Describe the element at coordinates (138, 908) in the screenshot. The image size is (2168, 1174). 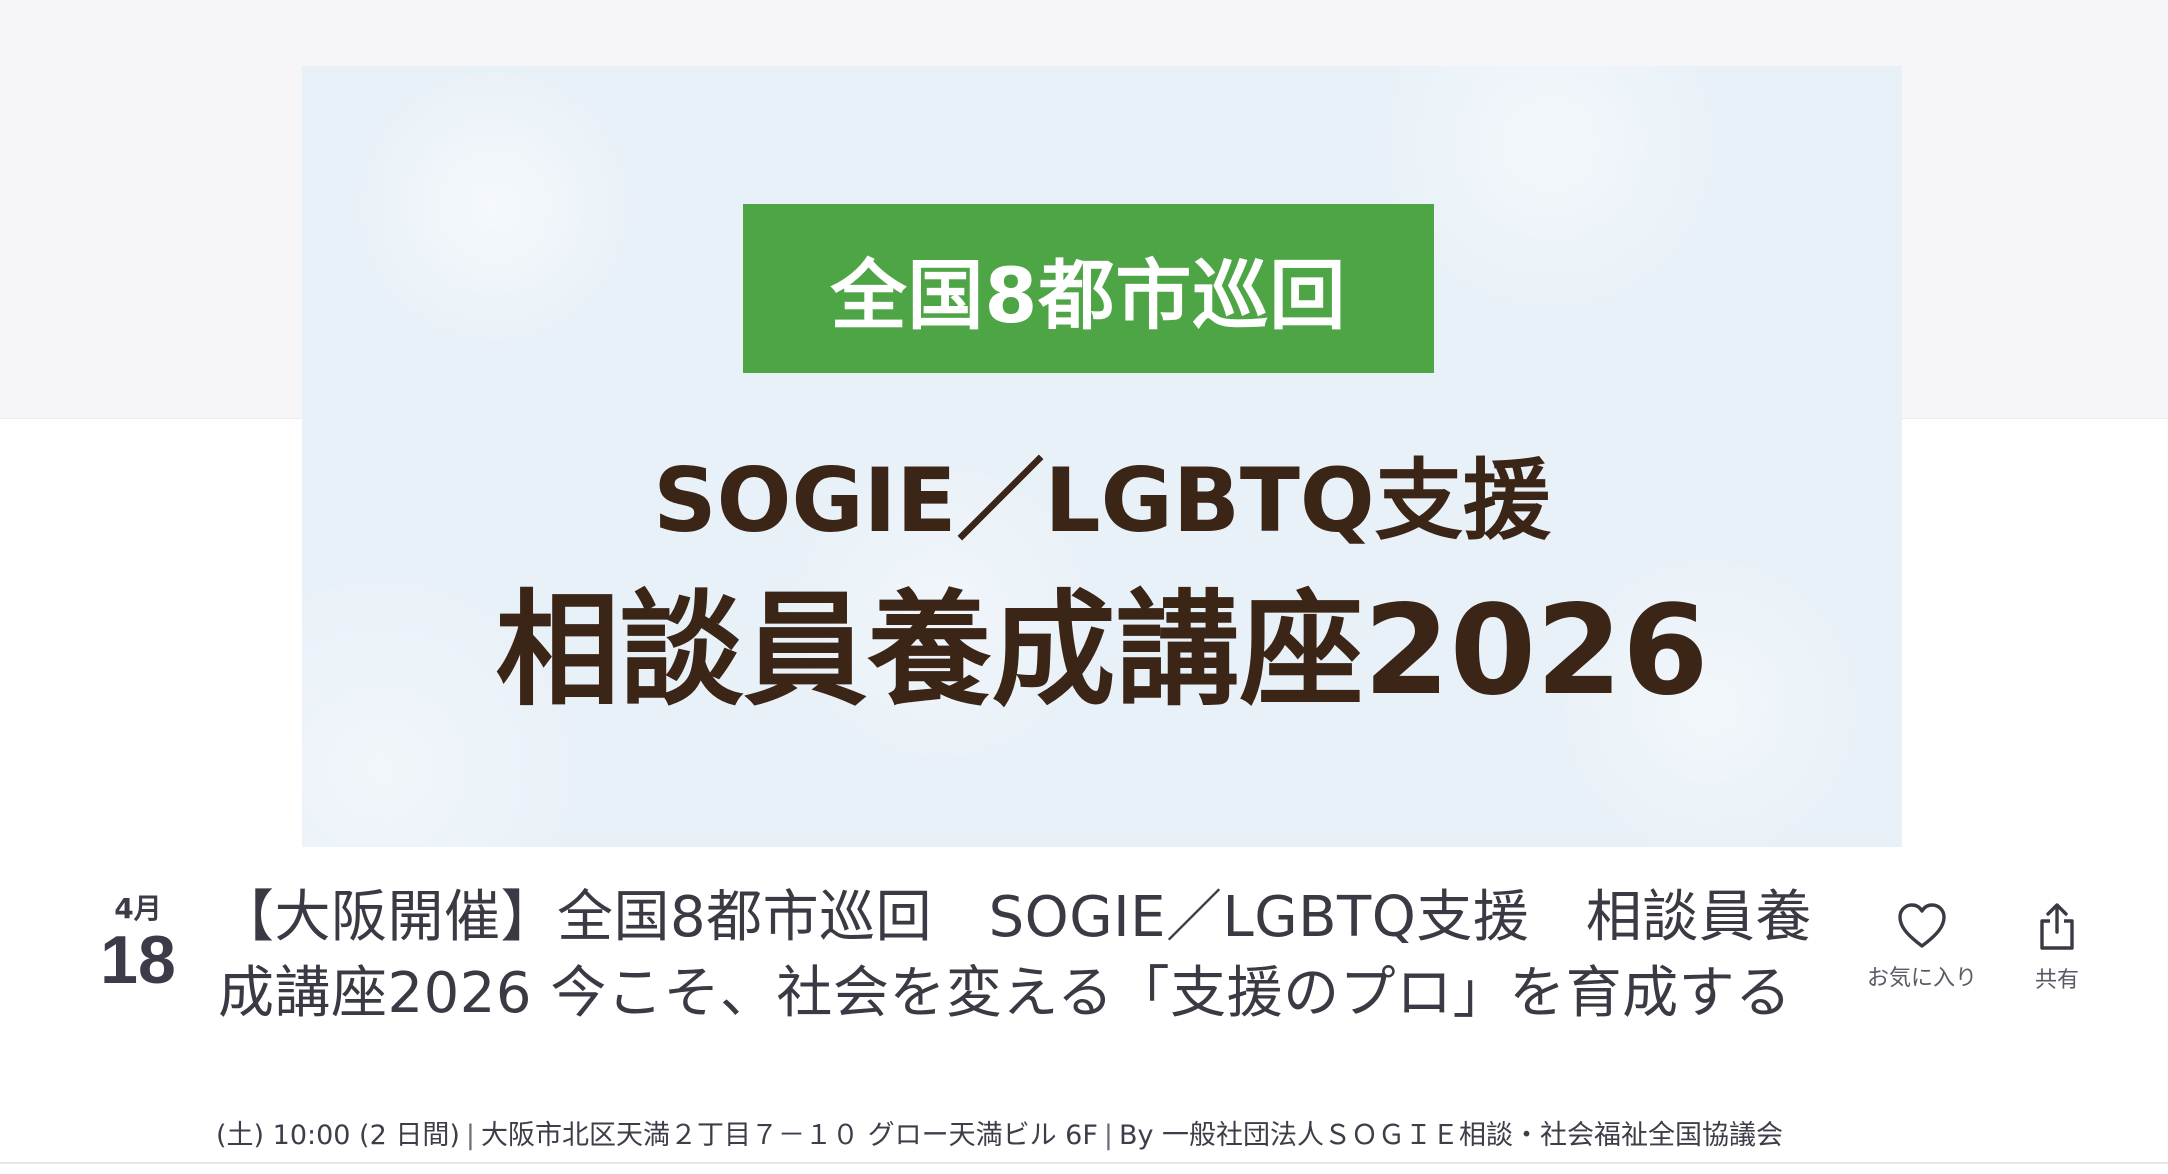
I see `date-month: 4月` at that location.